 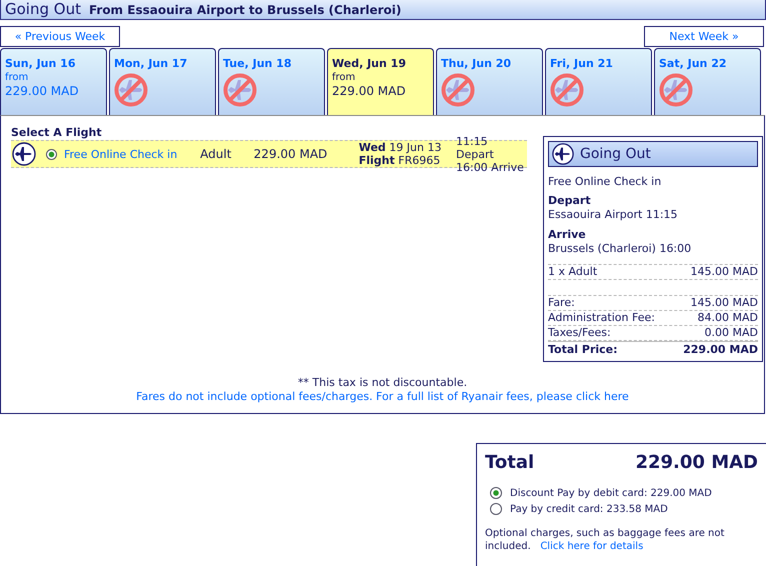 I want to click on day-tab: Sun, Jun 16 from 229.00 MAD, so click(x=53, y=81).